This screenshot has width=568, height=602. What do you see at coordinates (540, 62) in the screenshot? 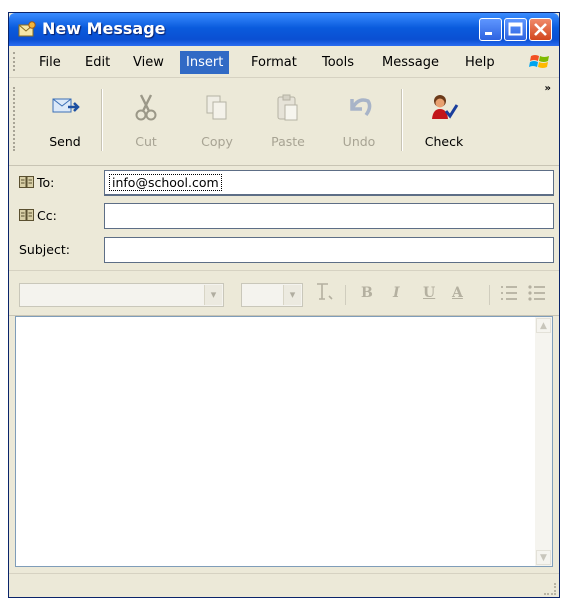
I see `windows-logo-icon` at bounding box center [540, 62].